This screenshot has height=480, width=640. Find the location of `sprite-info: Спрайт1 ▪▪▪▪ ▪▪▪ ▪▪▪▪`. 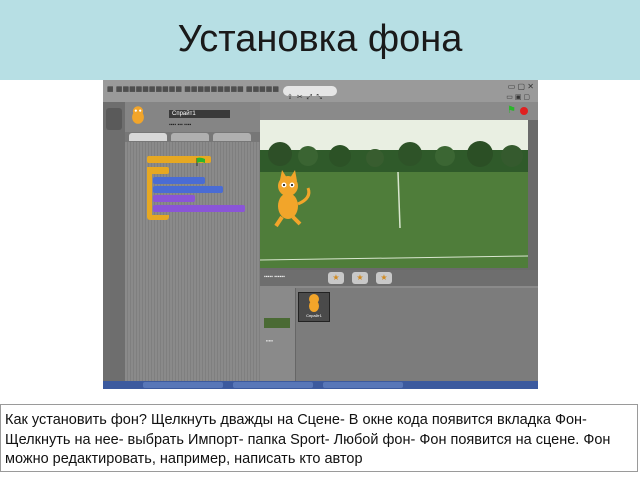

sprite-info: Спрайт1 ▪▪▪▪ ▪▪▪ ▪▪▪▪ is located at coordinates (192, 117).